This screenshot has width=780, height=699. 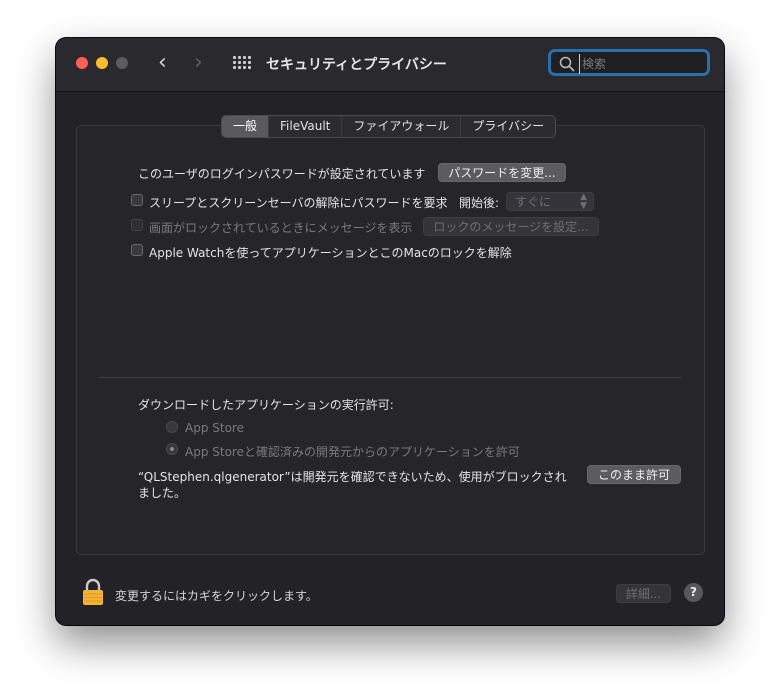 What do you see at coordinates (508, 126) in the screenshot?
I see `tab-privacy: プライバシー` at bounding box center [508, 126].